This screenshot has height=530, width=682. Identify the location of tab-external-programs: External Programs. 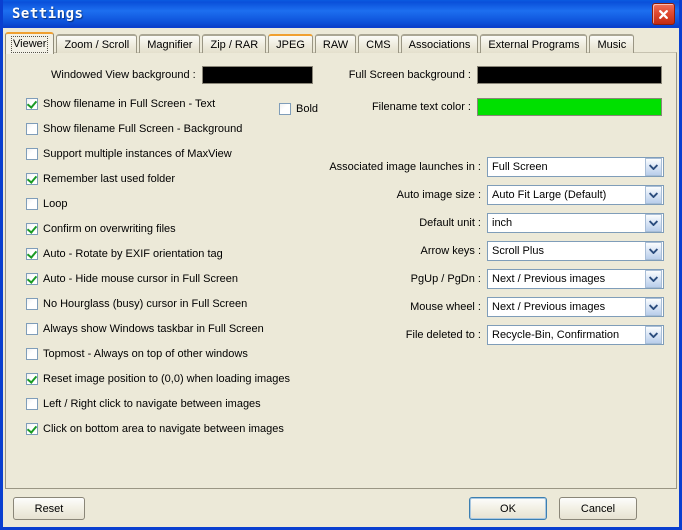
(534, 43).